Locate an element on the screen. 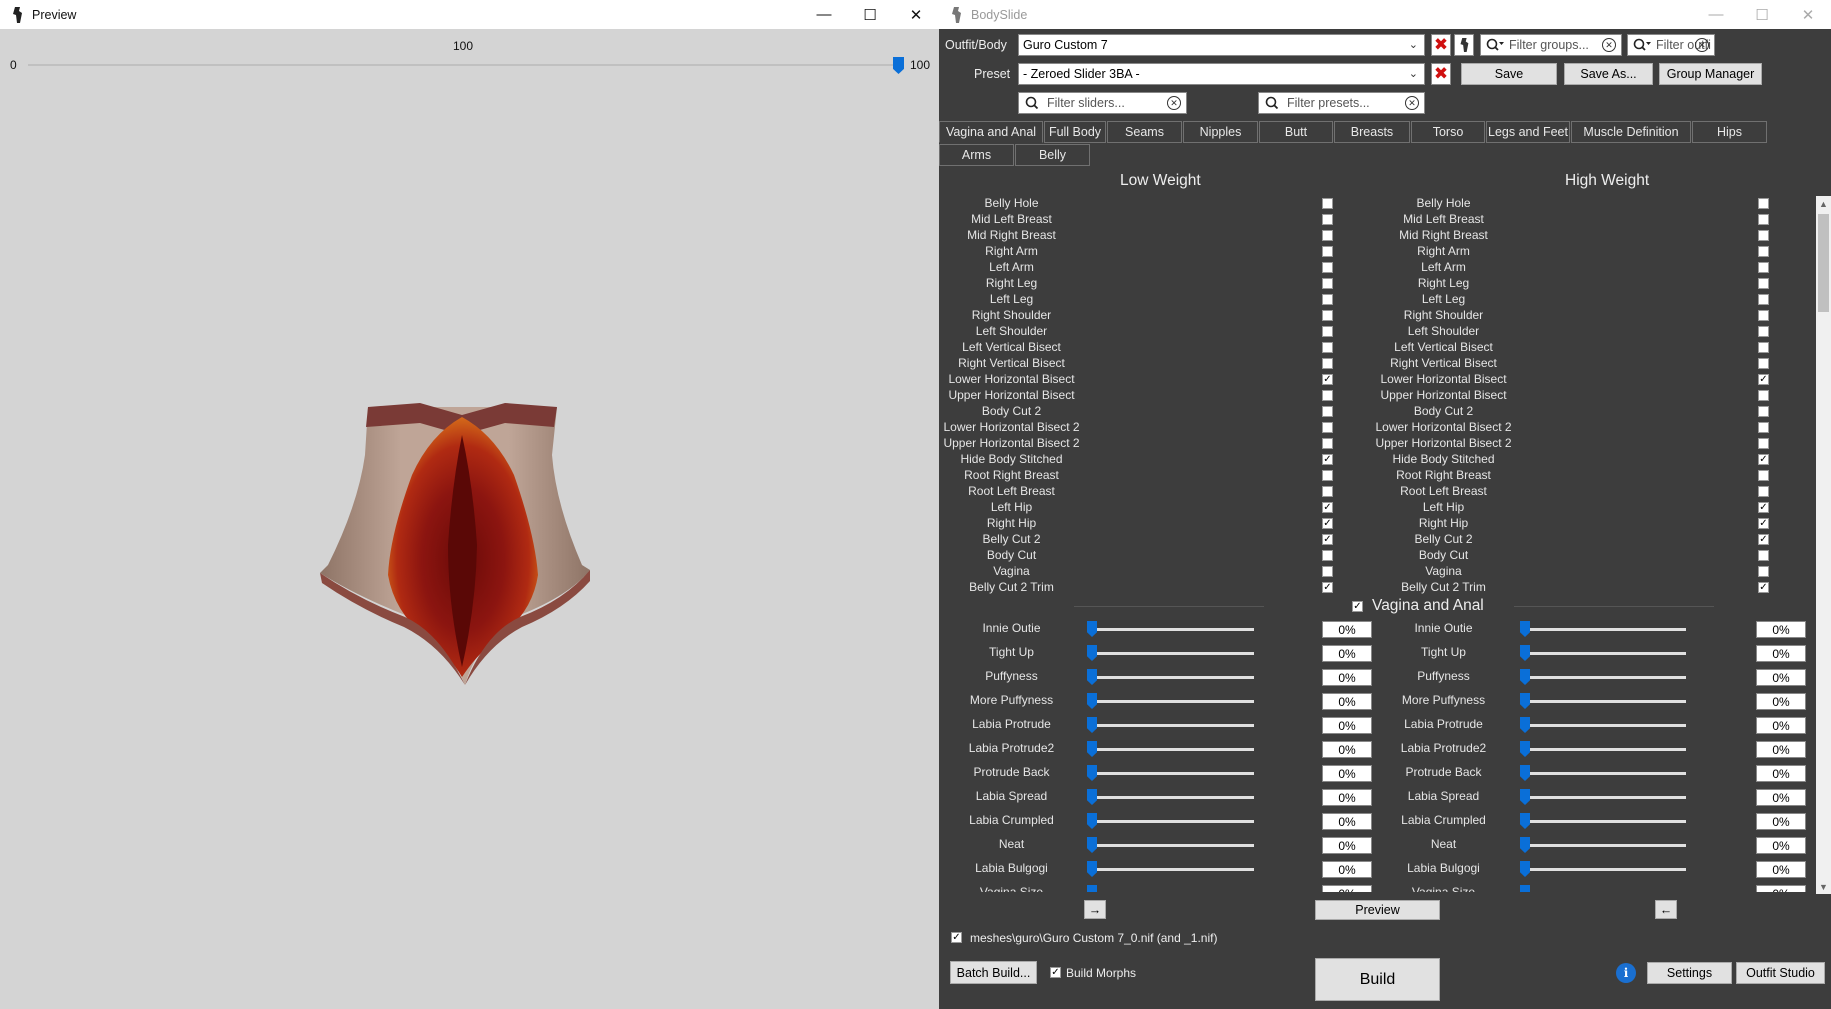  filter-groups-input: Filter groups... ✕ is located at coordinates (1551, 45).